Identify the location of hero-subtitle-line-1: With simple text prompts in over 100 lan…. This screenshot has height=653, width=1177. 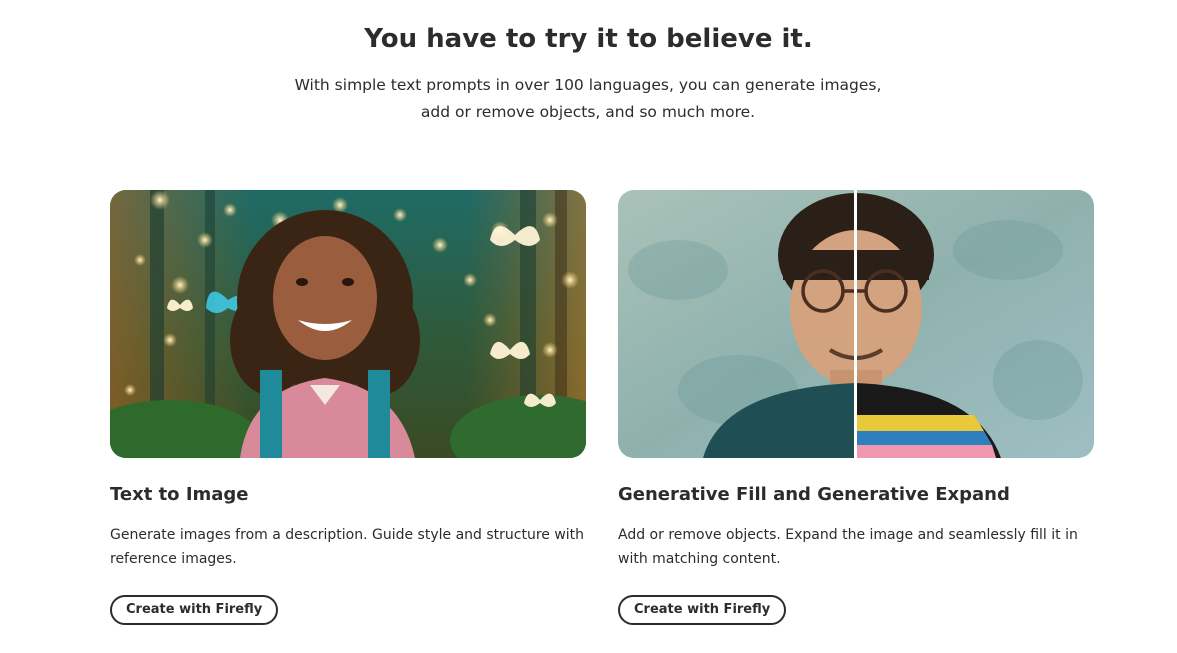
(588, 85).